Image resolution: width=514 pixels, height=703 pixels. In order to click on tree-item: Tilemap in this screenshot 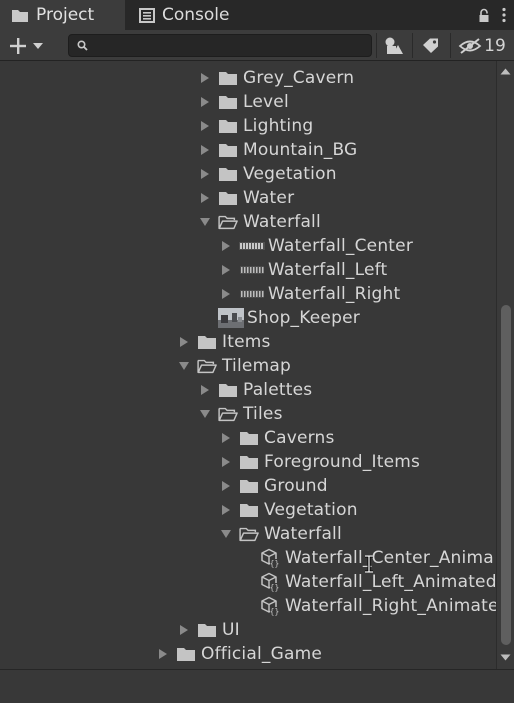, I will do `click(248, 366)`.